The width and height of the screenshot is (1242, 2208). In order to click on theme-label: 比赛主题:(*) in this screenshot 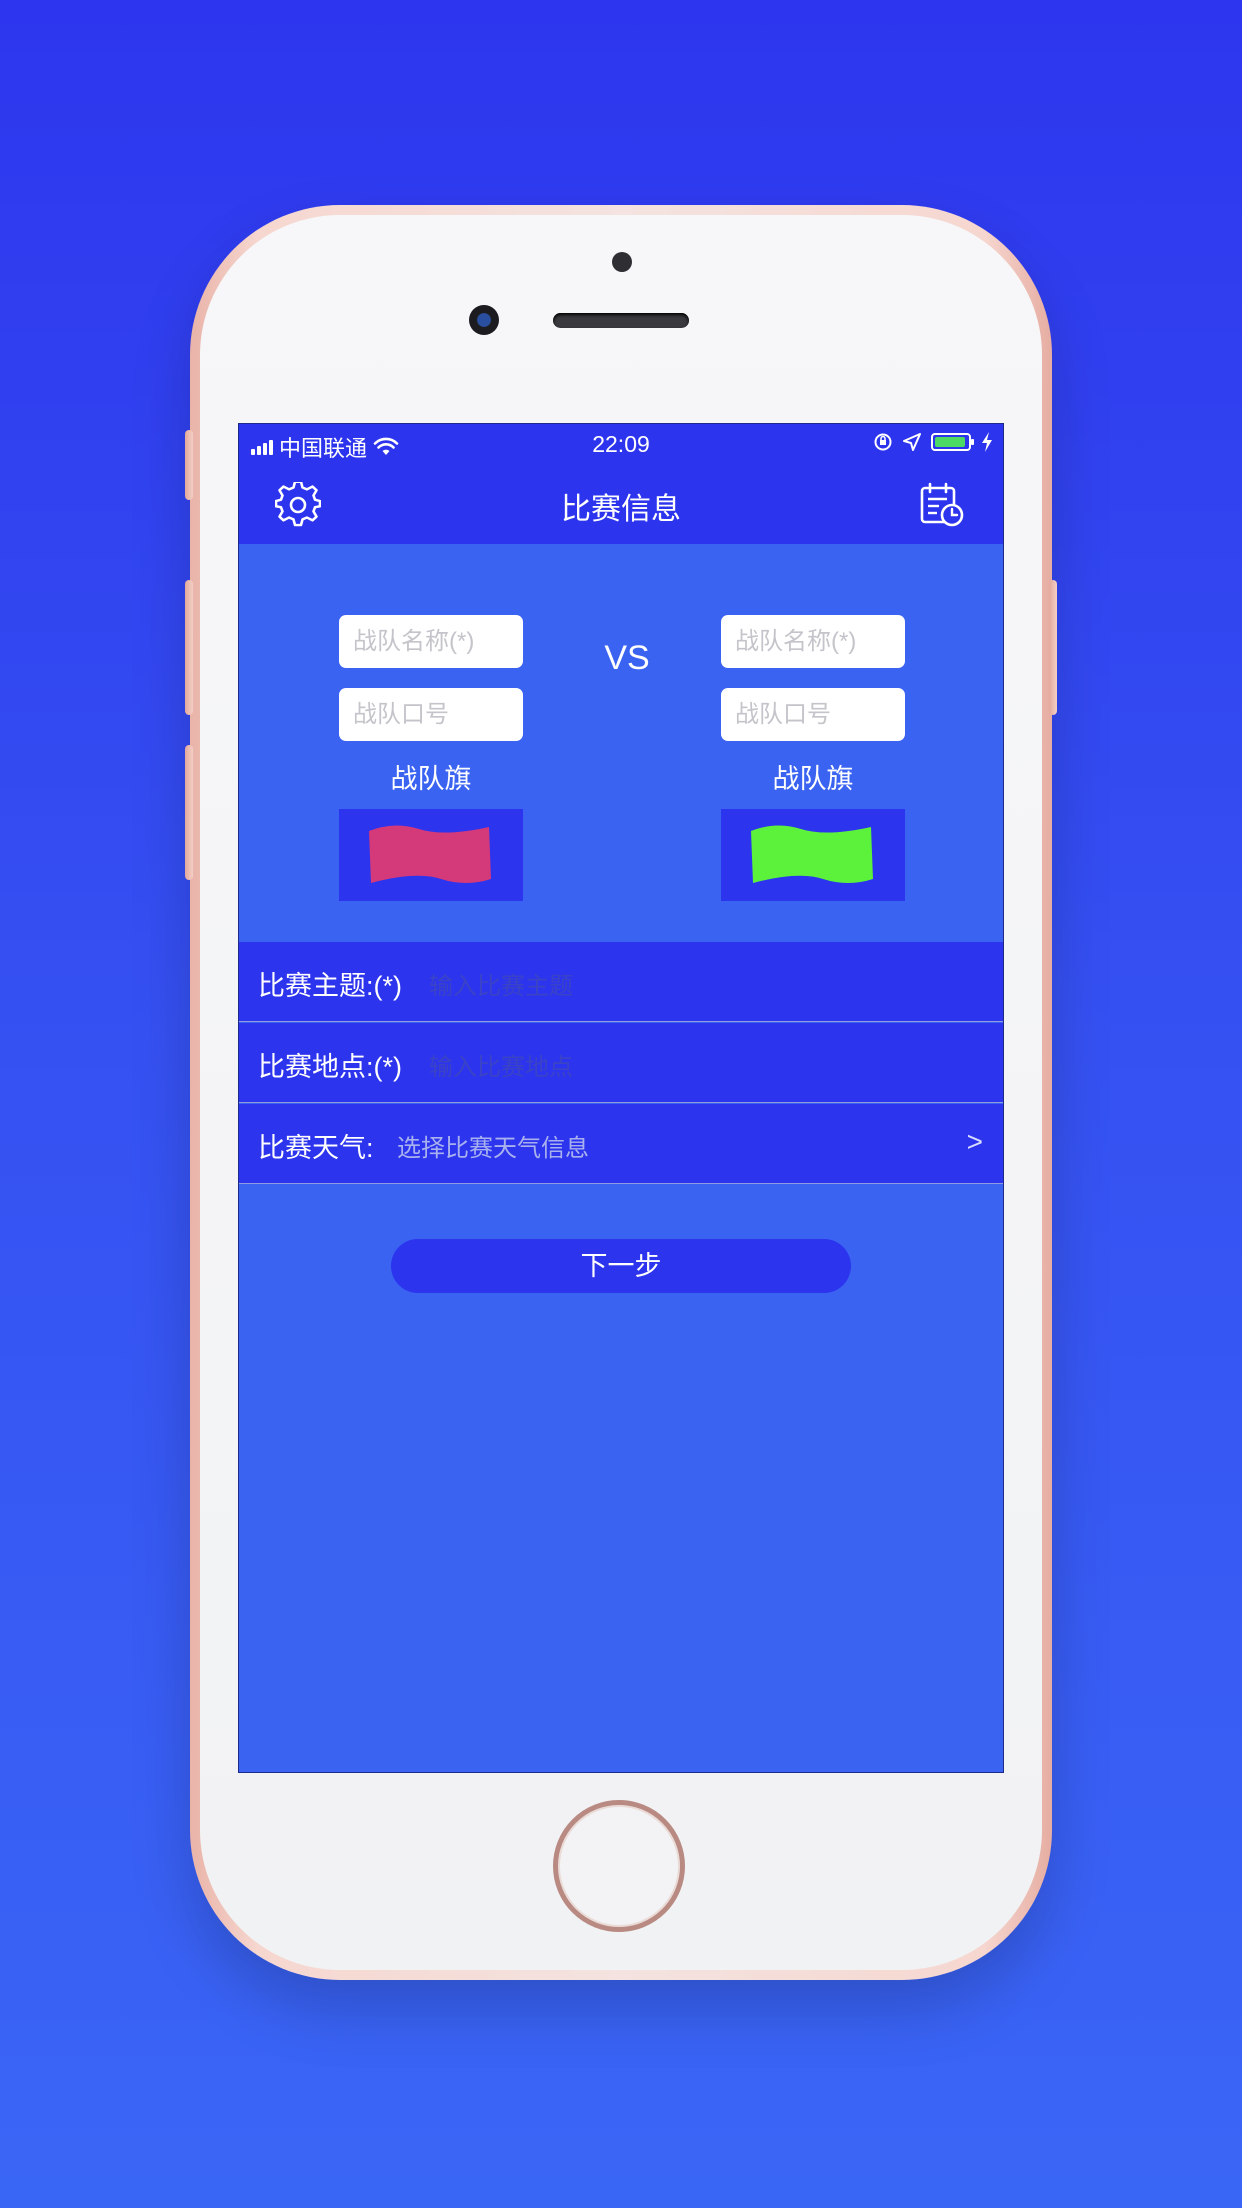, I will do `click(330, 986)`.